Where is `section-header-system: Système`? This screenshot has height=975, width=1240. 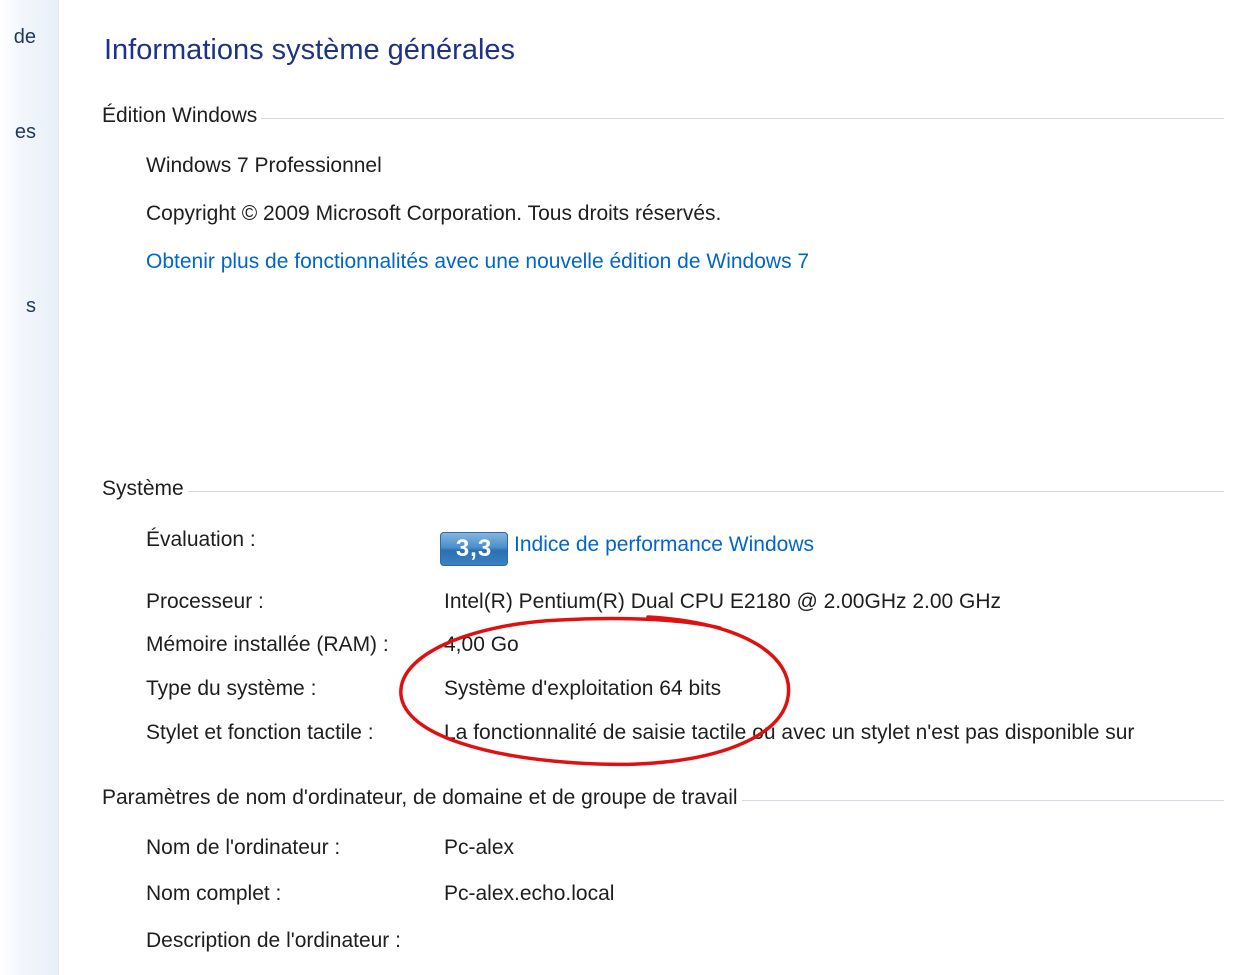 section-header-system: Système is located at coordinates (663, 489).